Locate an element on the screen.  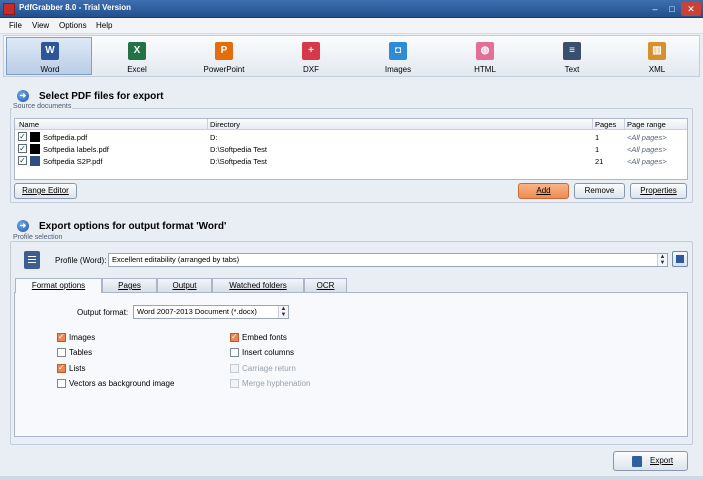
file-name: Softpedia S2P.pdf is located at coordinates (73, 161).